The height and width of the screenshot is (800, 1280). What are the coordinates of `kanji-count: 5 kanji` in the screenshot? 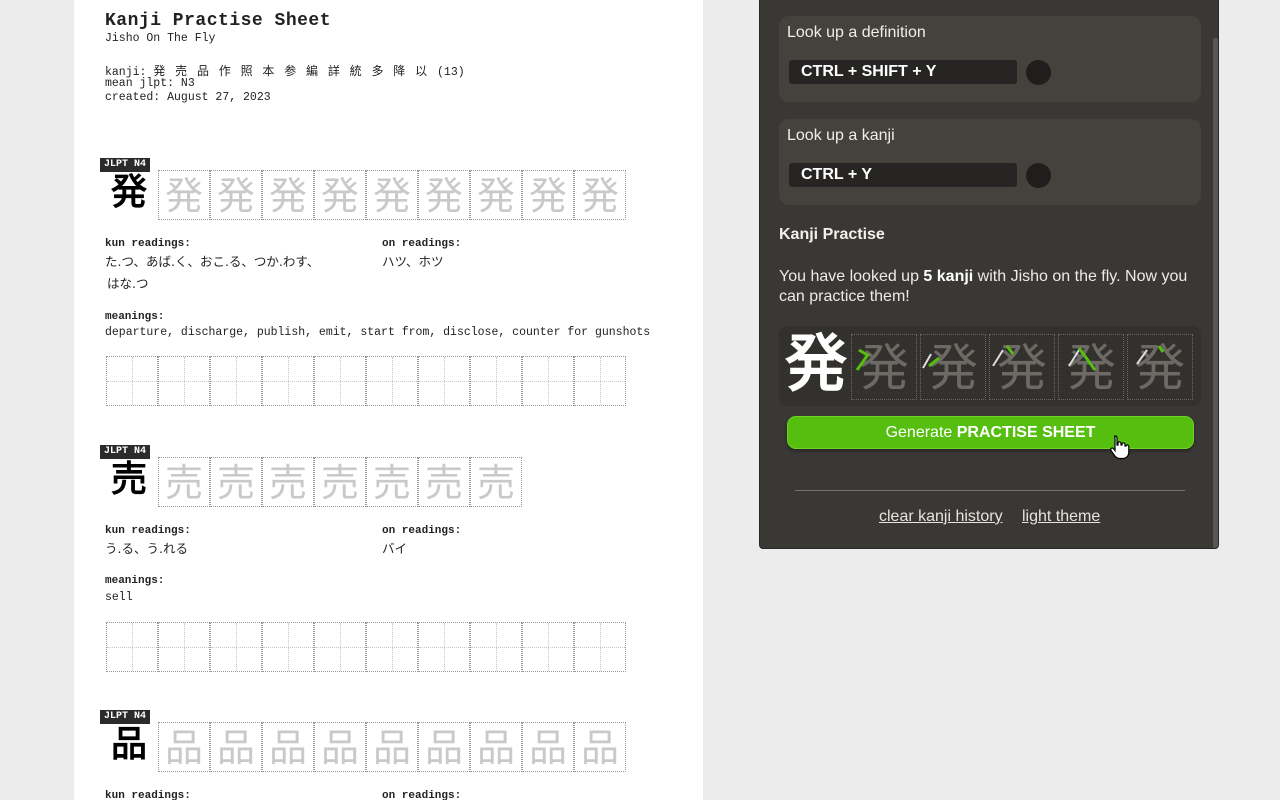 It's located at (948, 276).